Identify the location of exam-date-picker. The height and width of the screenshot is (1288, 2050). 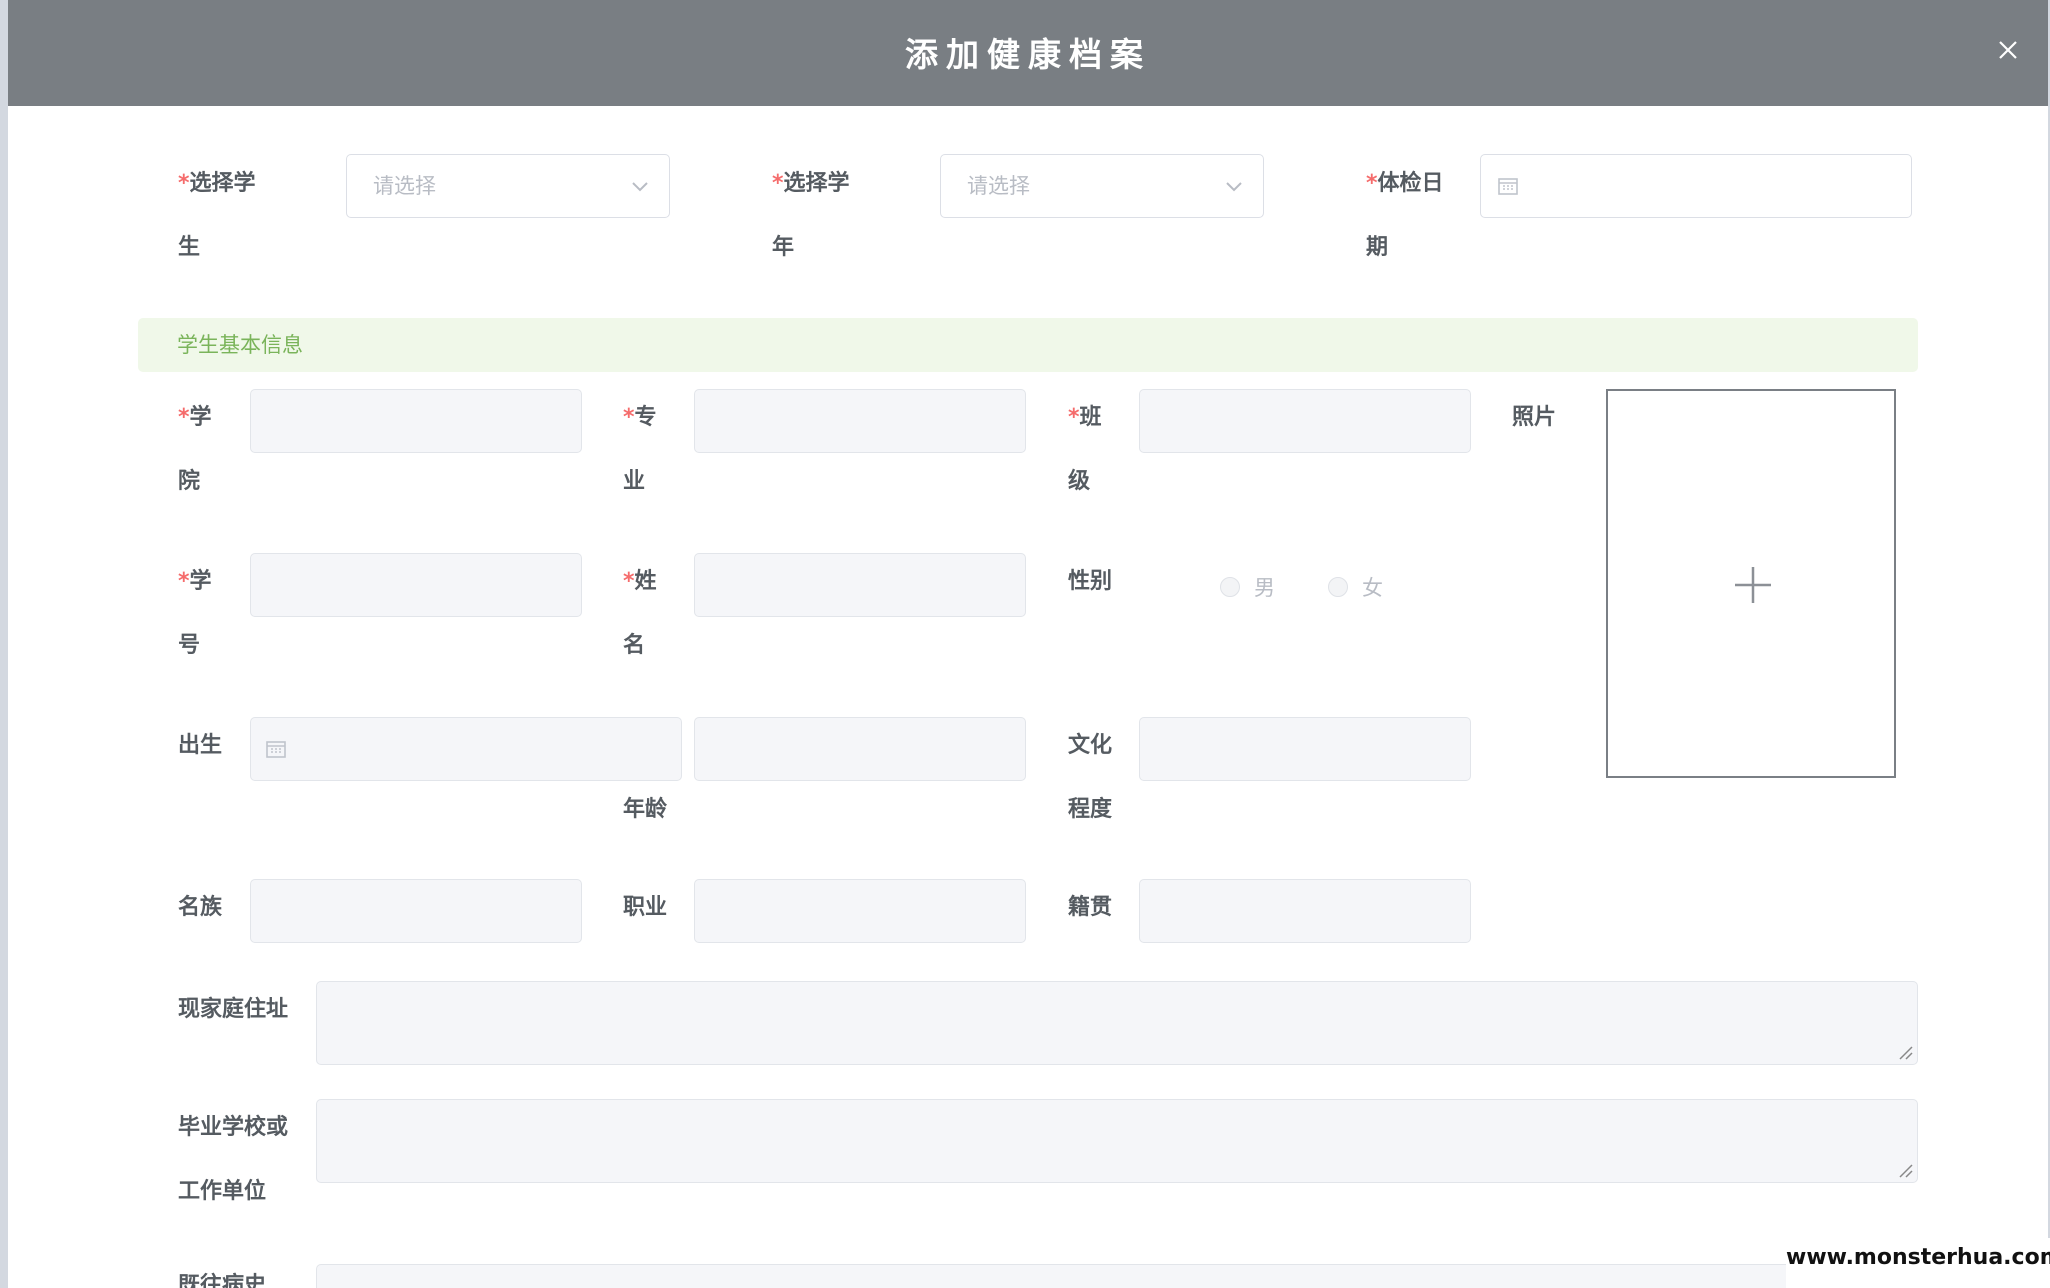
(1696, 186).